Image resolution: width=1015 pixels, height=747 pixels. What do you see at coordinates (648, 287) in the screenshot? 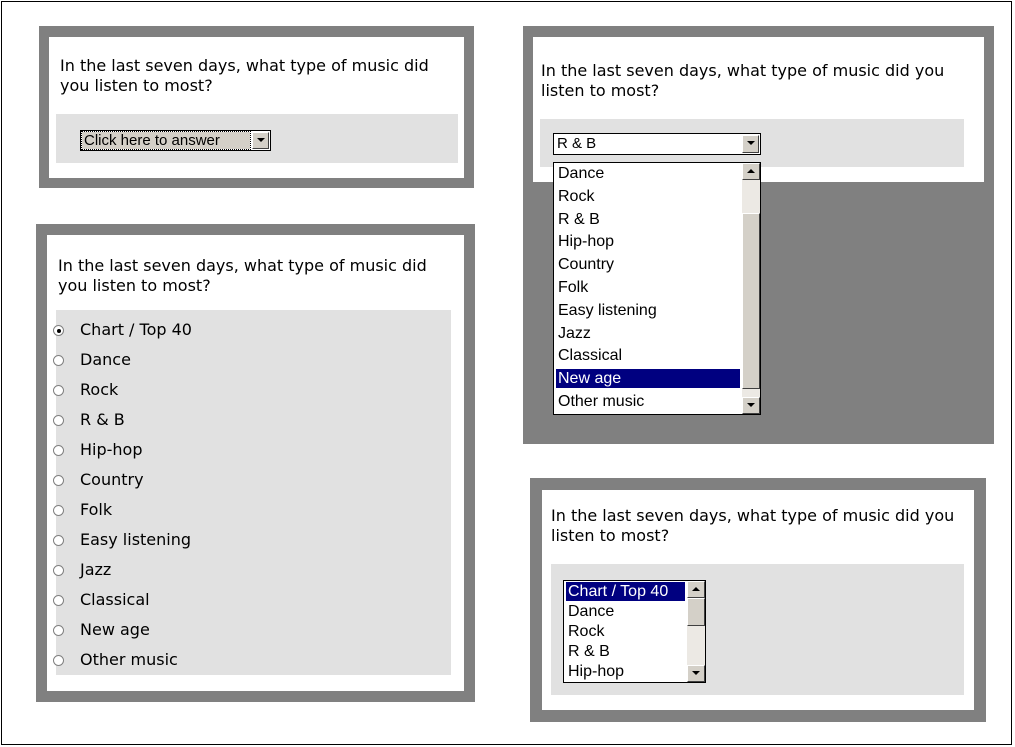
I see `dropdown-option: Folk` at bounding box center [648, 287].